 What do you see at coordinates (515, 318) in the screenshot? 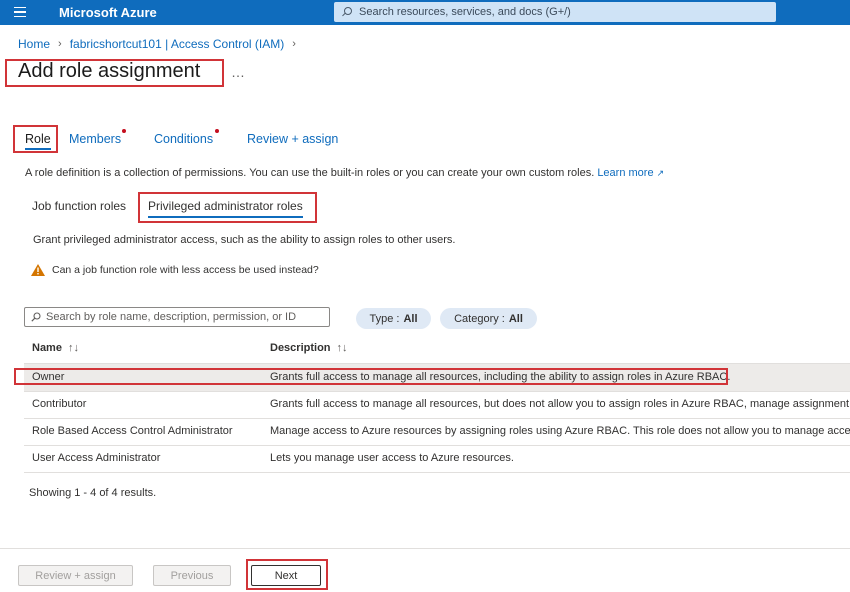
I see `category-filter-value: All` at bounding box center [515, 318].